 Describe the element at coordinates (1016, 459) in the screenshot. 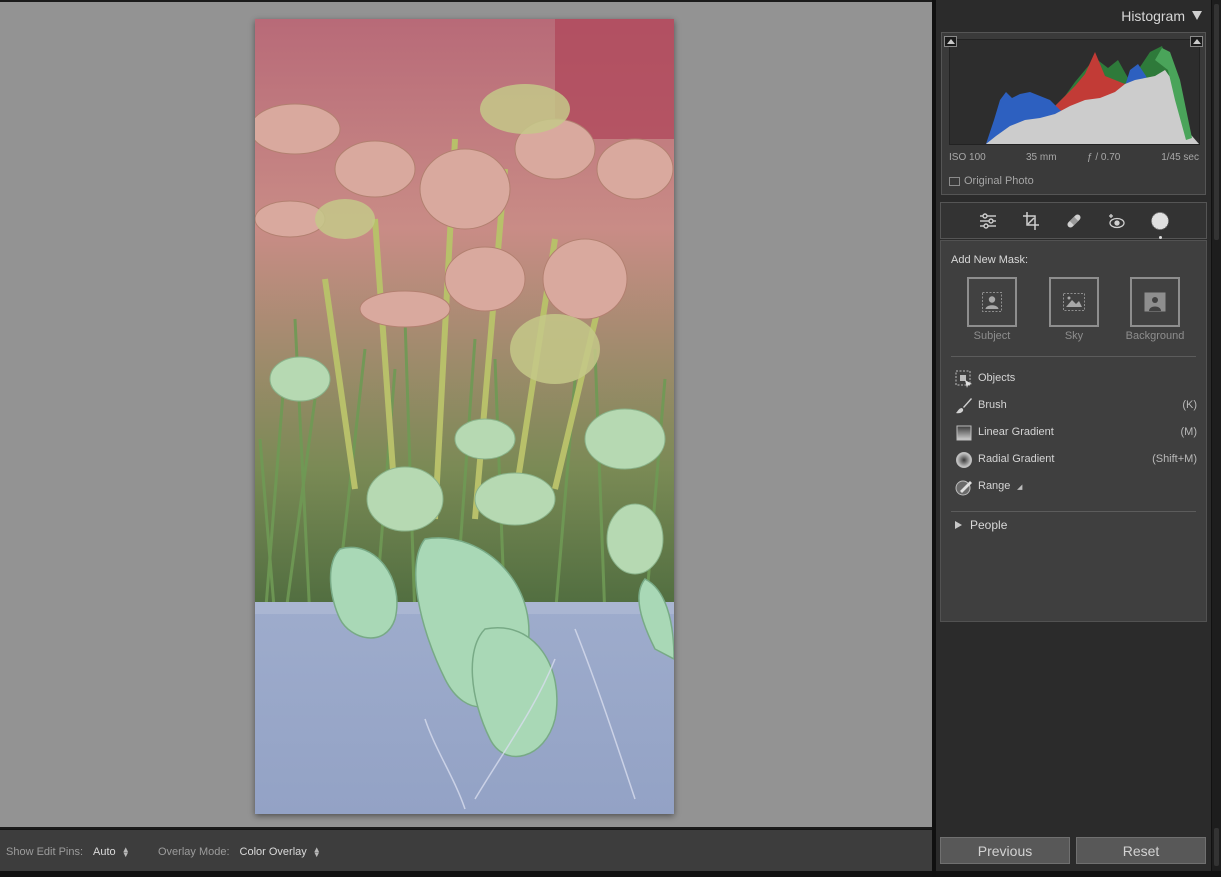

I see `radial-gradient-label: Radial Gradient` at that location.